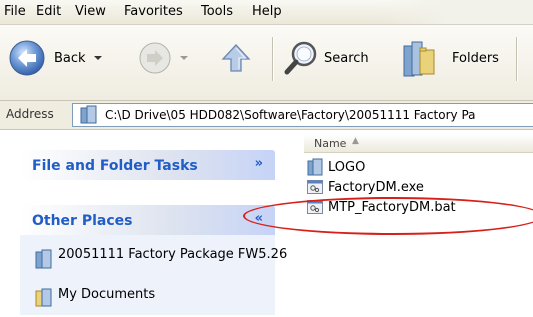  I want to click on highlight-ellipse, so click(388, 216).